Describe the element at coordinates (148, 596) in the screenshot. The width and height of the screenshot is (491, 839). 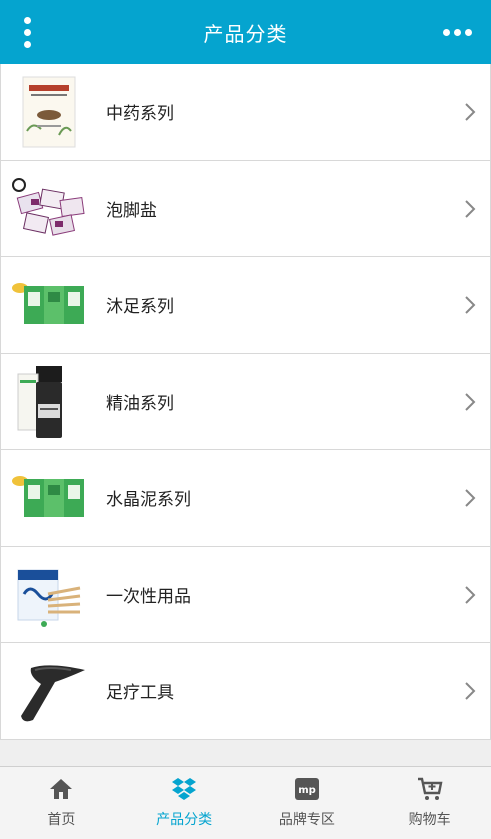
I see `category-label: 一次性用品` at that location.